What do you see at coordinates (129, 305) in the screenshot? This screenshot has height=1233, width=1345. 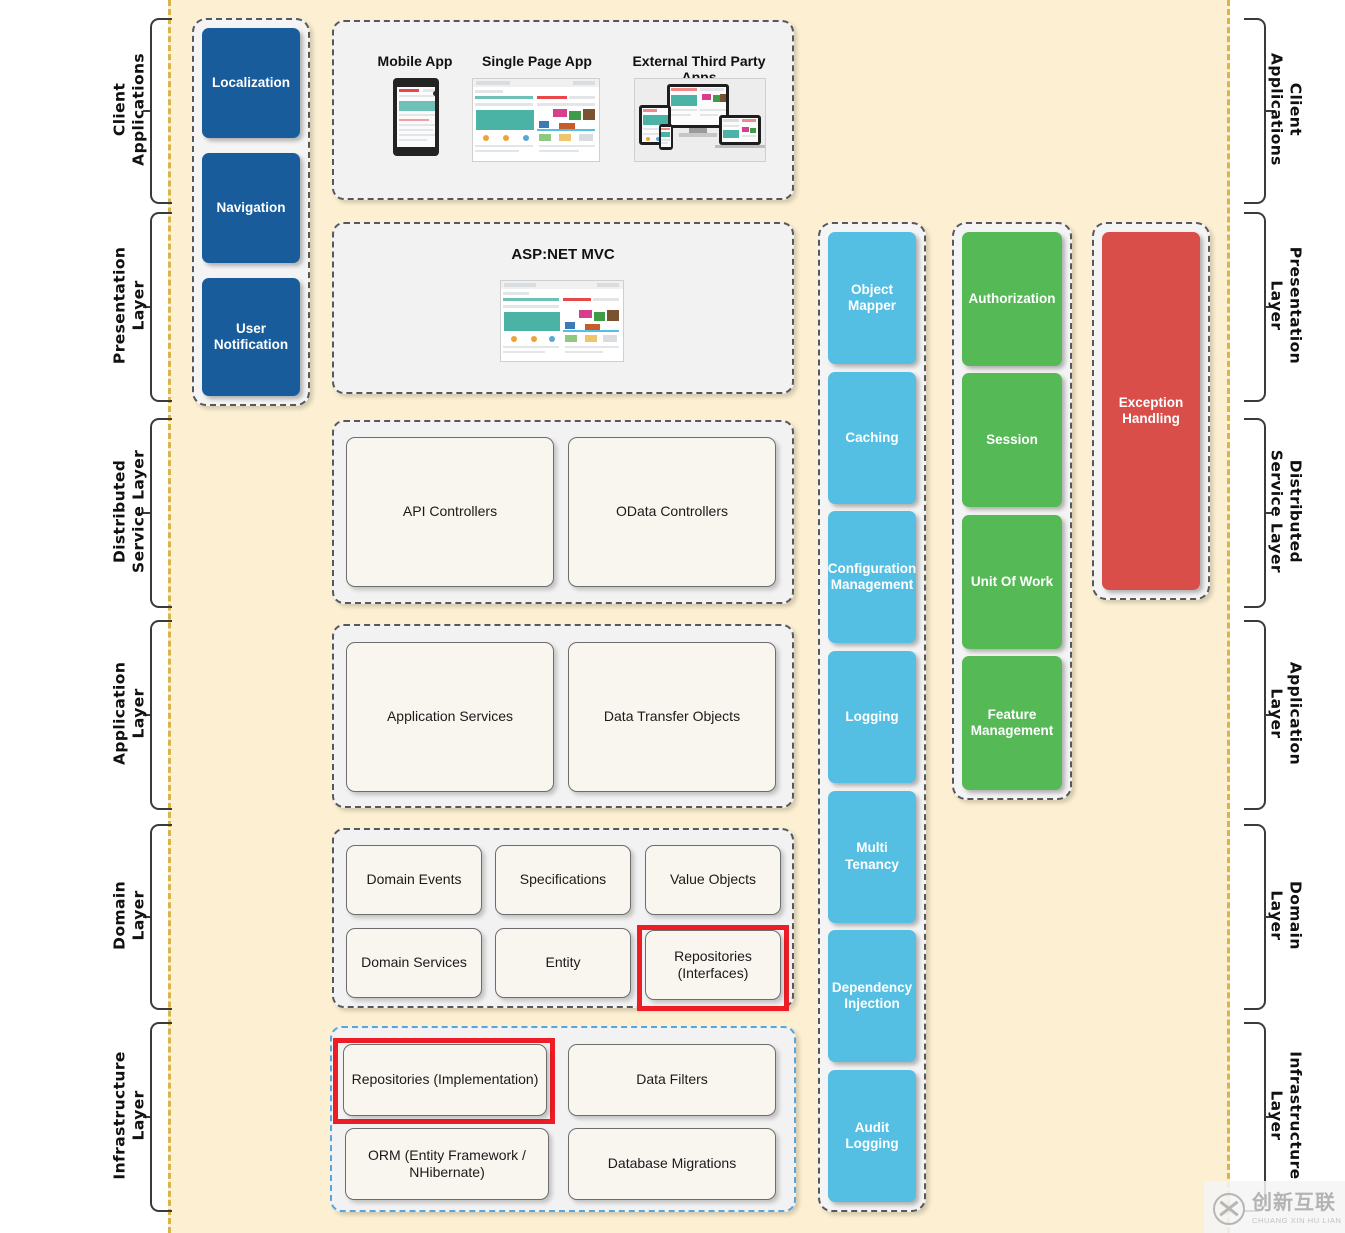 I see `left-label-text-1: Presentation Layer` at bounding box center [129, 305].